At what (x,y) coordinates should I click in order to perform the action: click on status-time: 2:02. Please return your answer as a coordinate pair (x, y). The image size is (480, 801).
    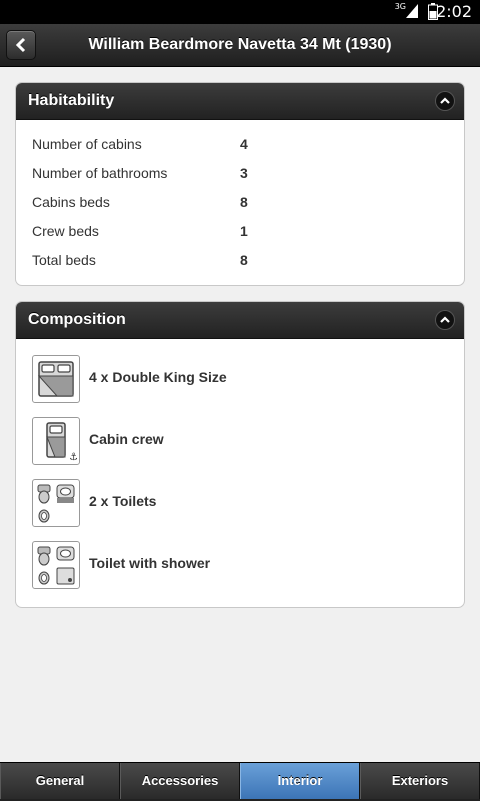
    Looking at the image, I should click on (454, 11).